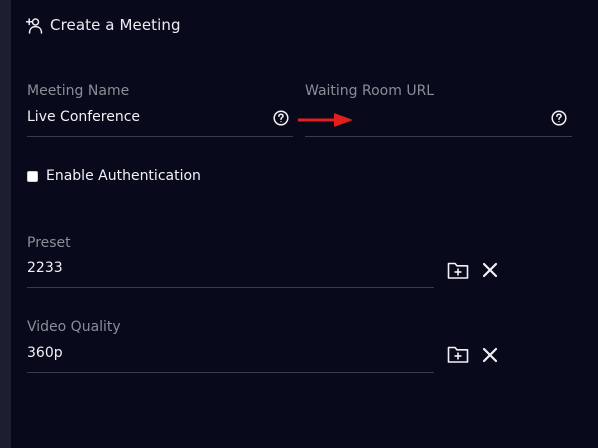 This screenshot has width=598, height=448. What do you see at coordinates (115, 25) in the screenshot?
I see `page-title: Create a Meeting` at bounding box center [115, 25].